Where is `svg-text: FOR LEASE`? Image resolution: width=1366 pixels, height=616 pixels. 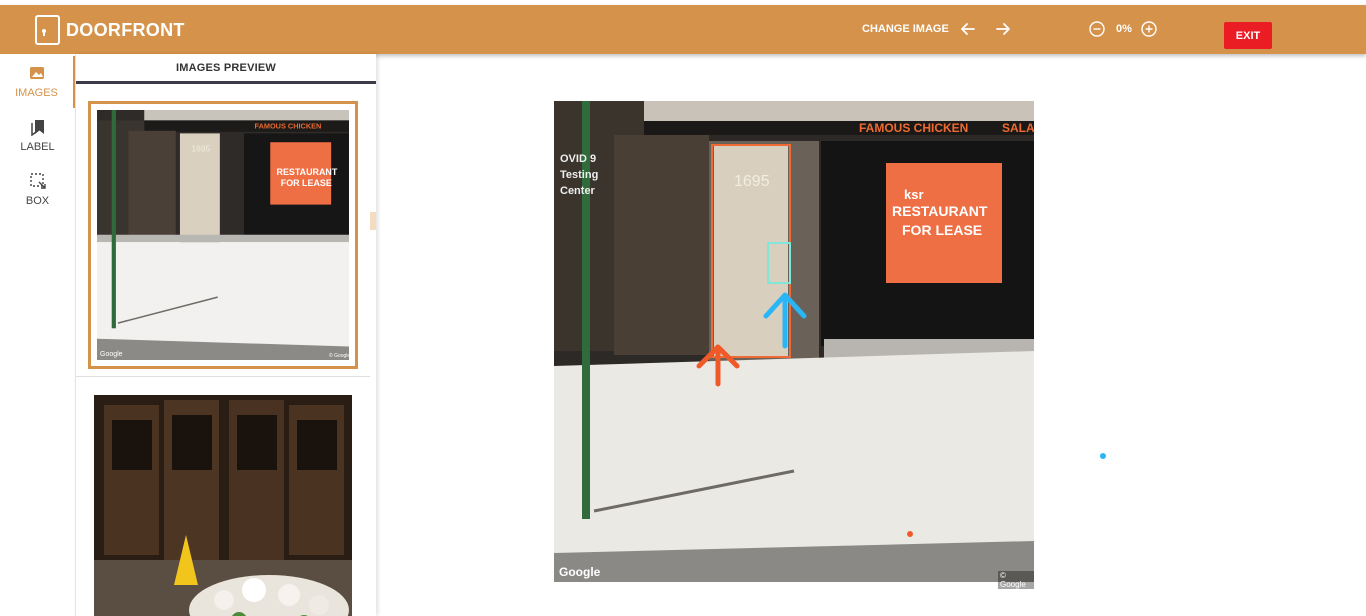
svg-text: FOR LEASE is located at coordinates (306, 183).